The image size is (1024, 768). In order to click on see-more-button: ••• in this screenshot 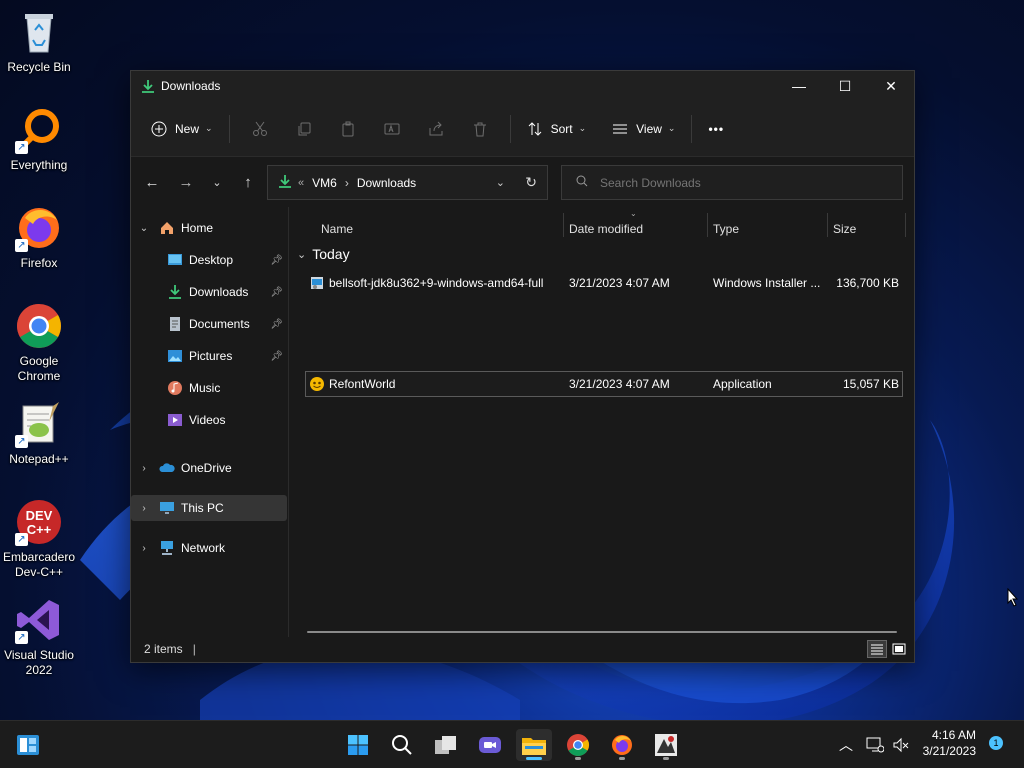, I will do `click(716, 129)`.